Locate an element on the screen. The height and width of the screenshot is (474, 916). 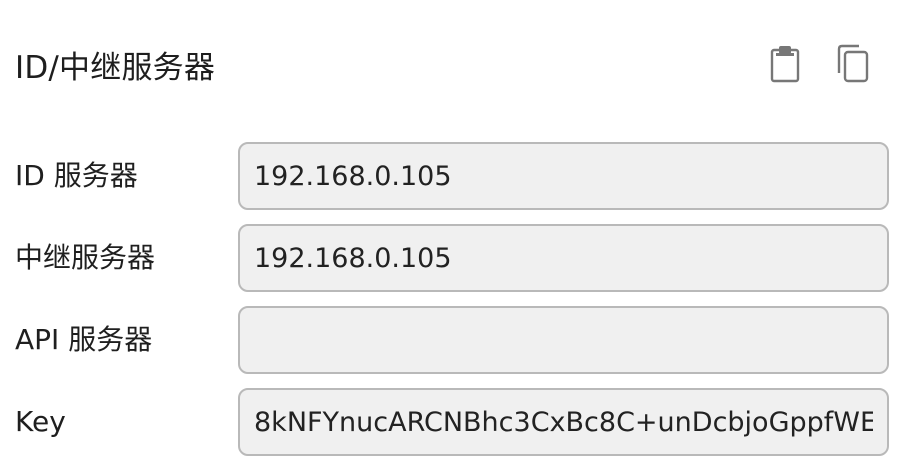
key-input is located at coordinates (563, 422).